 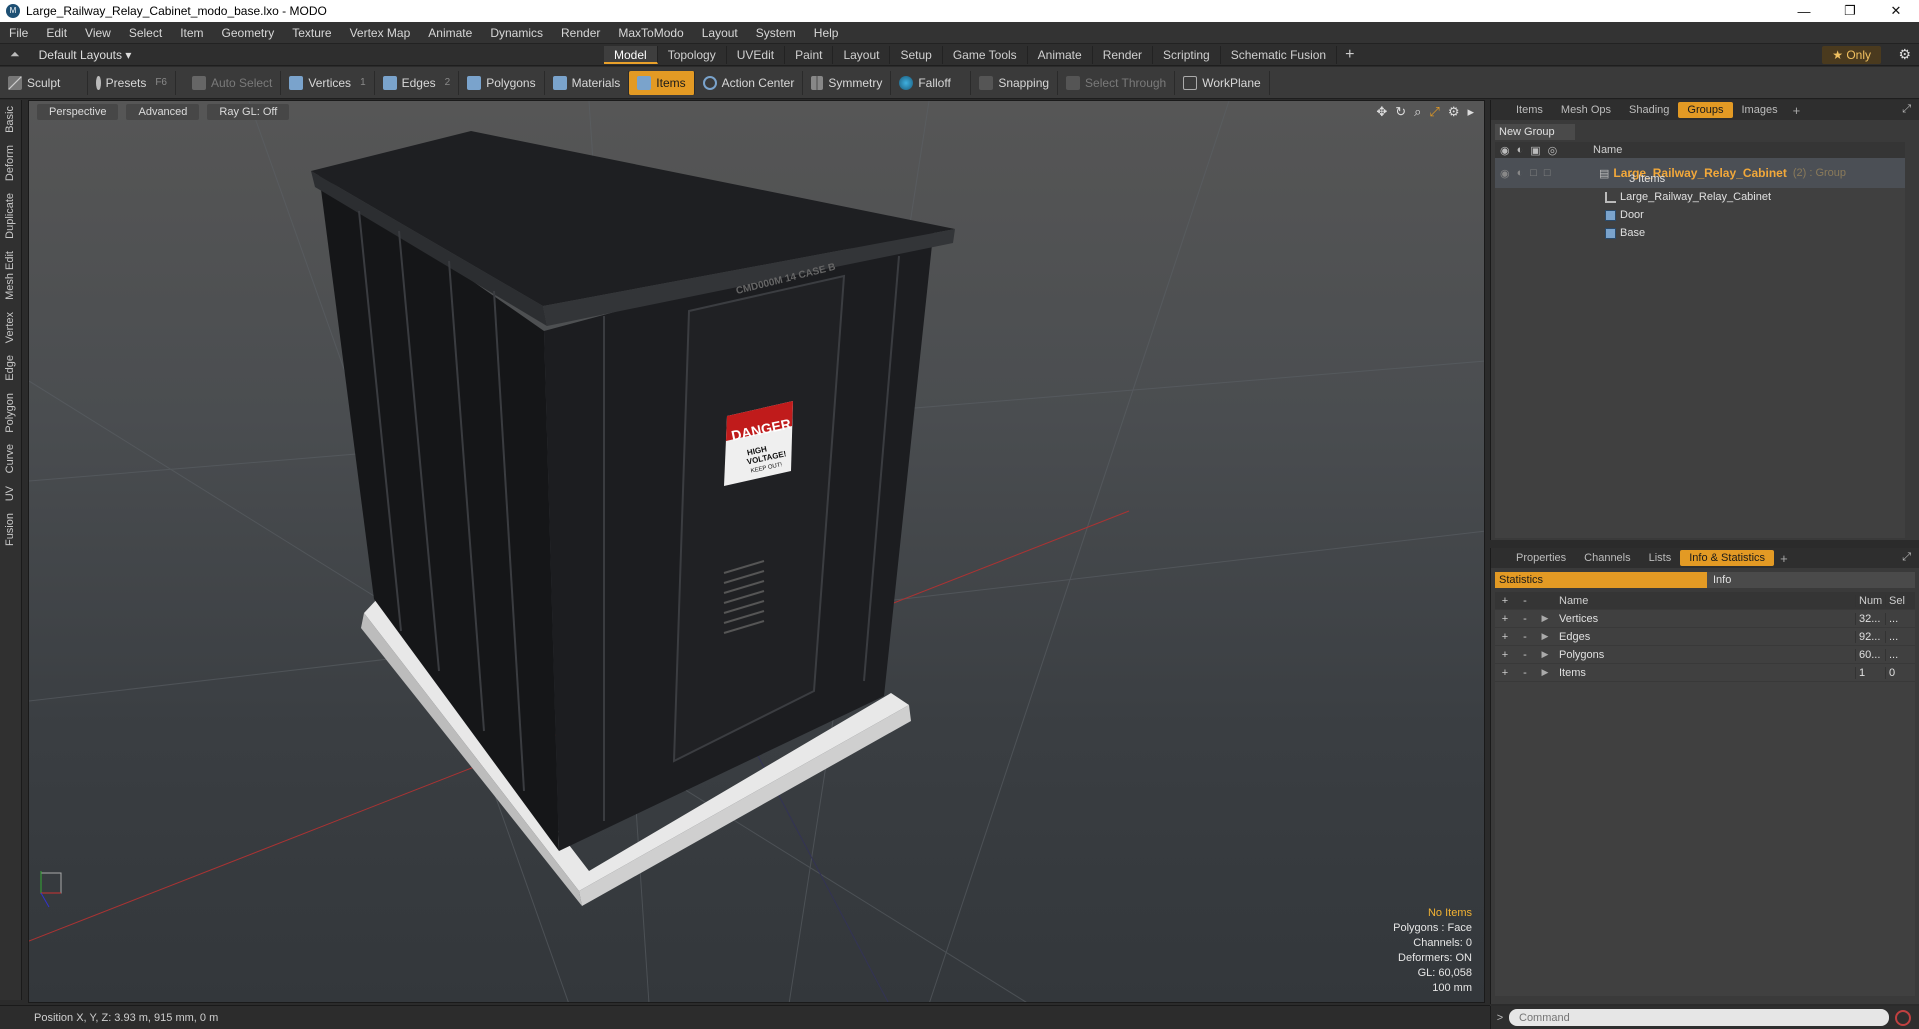 What do you see at coordinates (328, 82) in the screenshot?
I see `vertices-button: Vertices 1` at bounding box center [328, 82].